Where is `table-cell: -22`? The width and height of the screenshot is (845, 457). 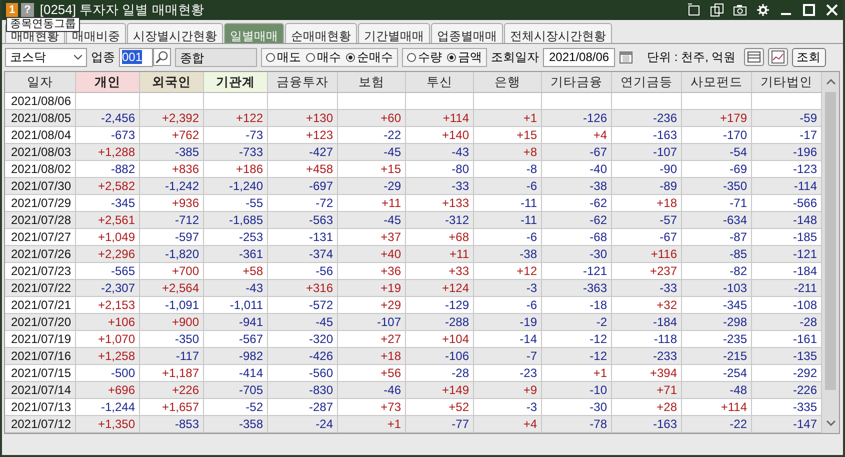 table-cell: -22 is located at coordinates (717, 424).